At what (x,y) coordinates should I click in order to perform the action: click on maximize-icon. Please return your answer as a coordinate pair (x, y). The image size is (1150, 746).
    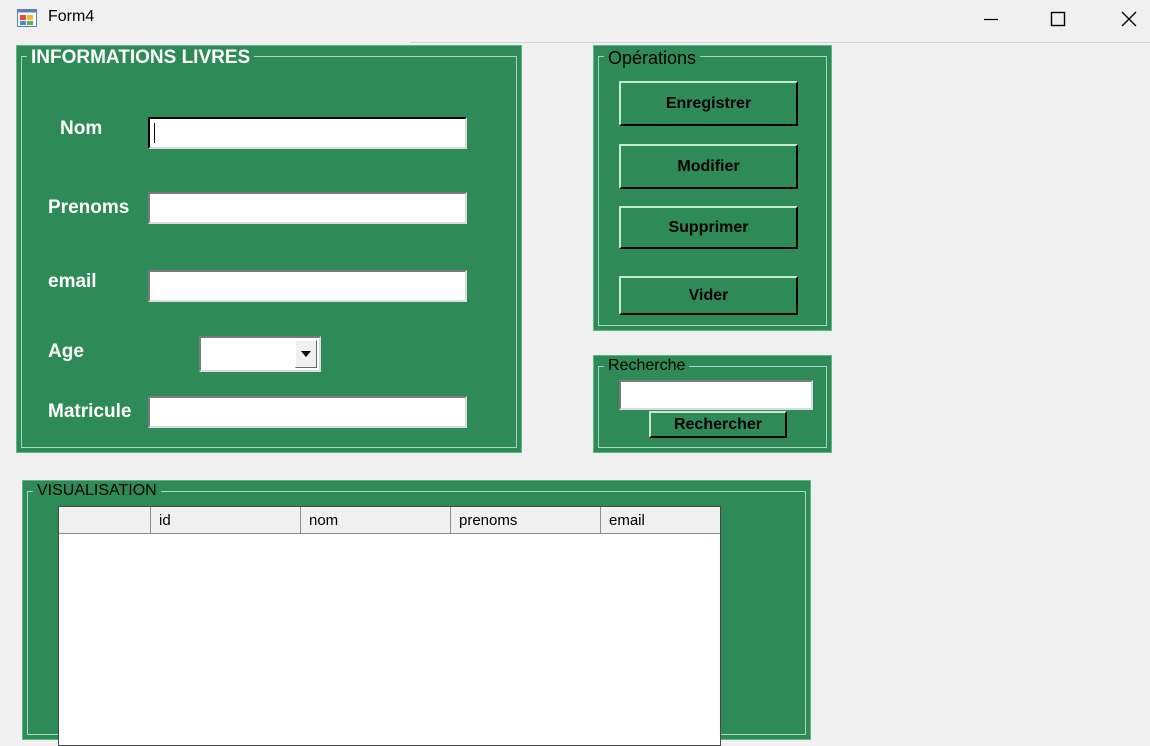
    Looking at the image, I should click on (1058, 19).